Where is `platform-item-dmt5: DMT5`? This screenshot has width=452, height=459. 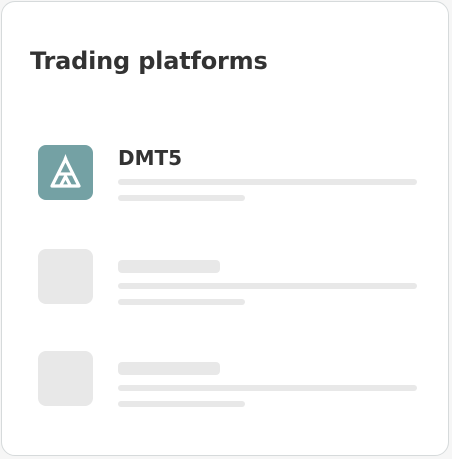
platform-item-dmt5: DMT5 is located at coordinates (228, 173).